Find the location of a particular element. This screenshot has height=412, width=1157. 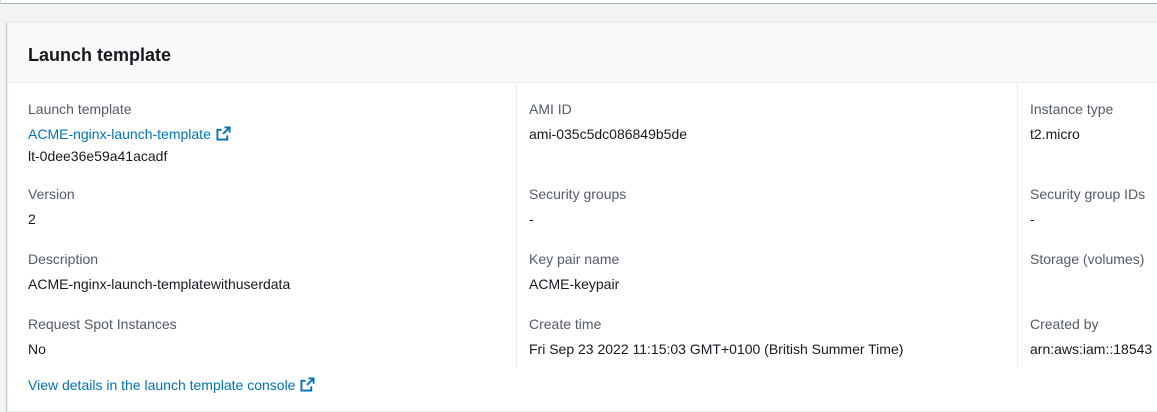

instance-type-value: t2.micro is located at coordinates (1055, 134).